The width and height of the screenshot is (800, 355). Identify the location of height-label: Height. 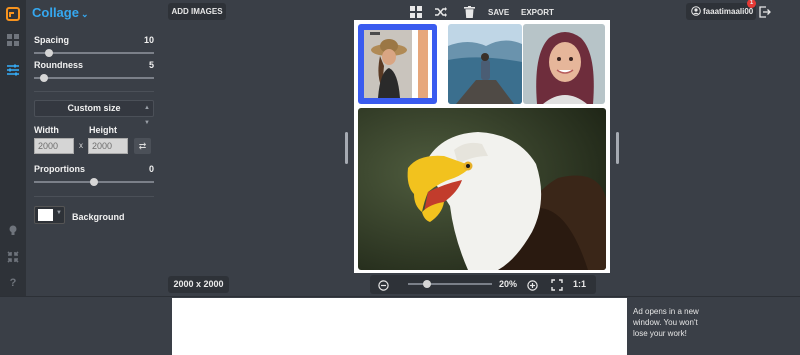
(103, 130).